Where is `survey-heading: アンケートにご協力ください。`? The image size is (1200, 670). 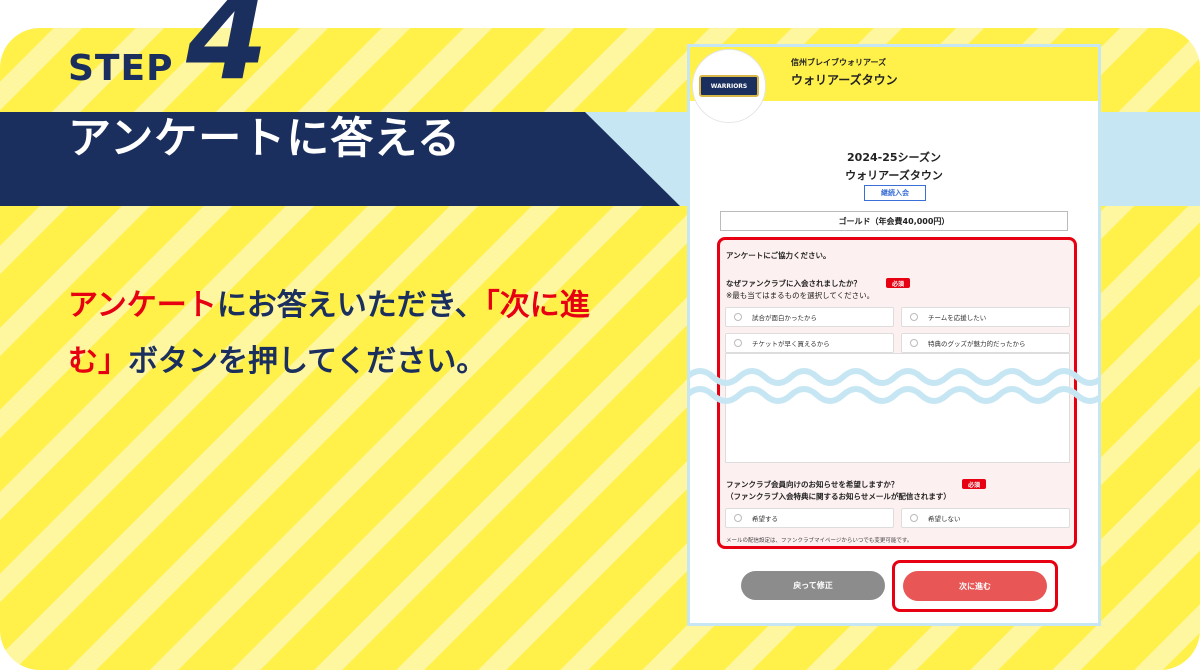
survey-heading: アンケートにご協力ください。 is located at coordinates (778, 255).